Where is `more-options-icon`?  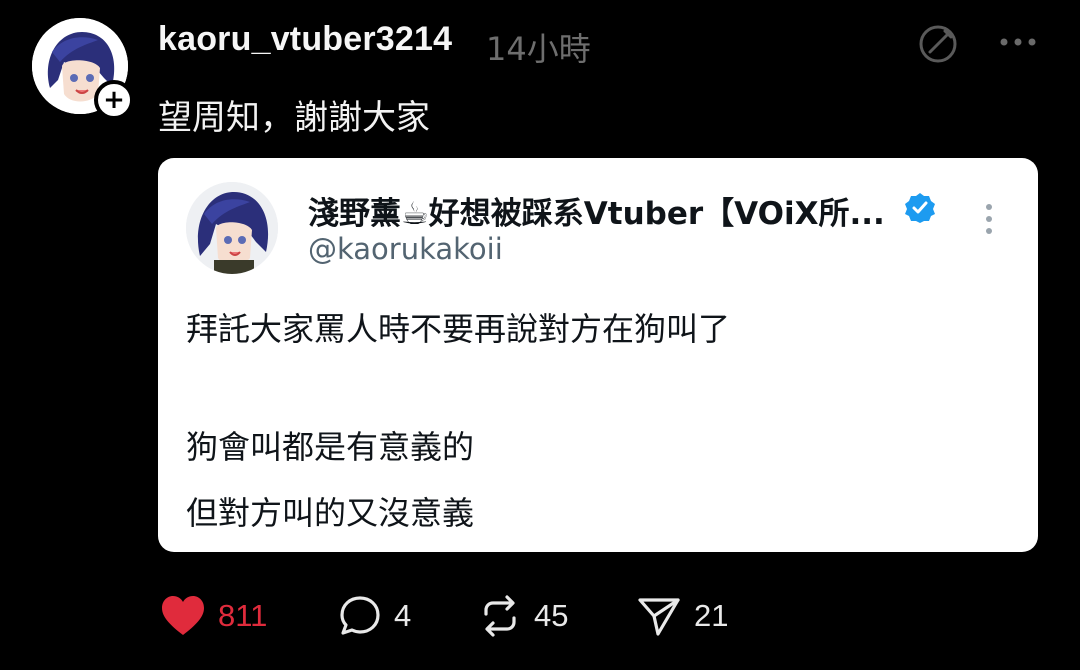
more-options-icon is located at coordinates (1018, 42).